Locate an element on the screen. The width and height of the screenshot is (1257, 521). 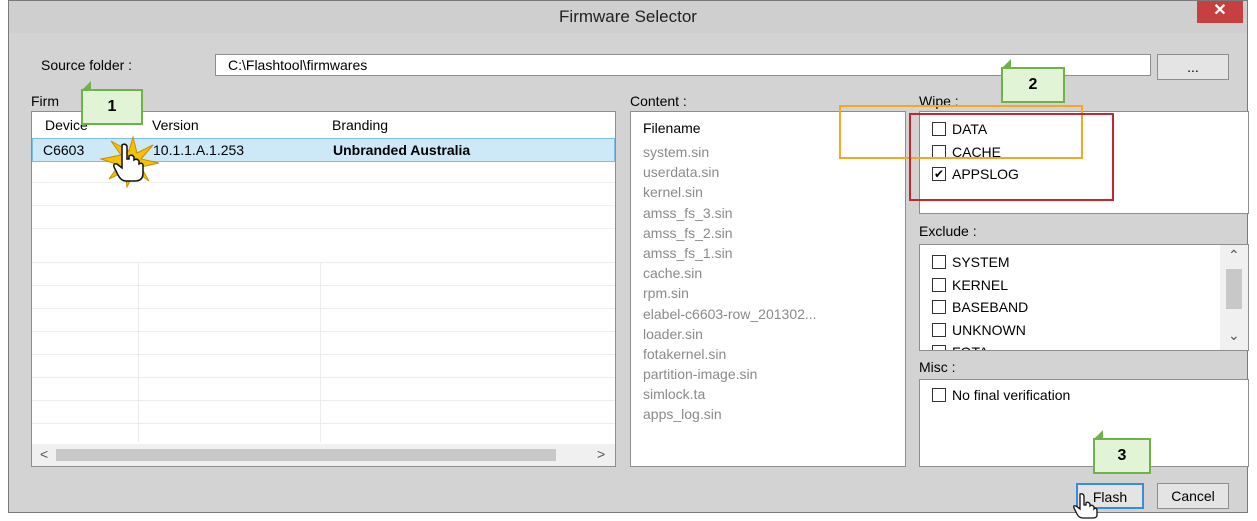
checkbox-label: KERNEL is located at coordinates (980, 284).